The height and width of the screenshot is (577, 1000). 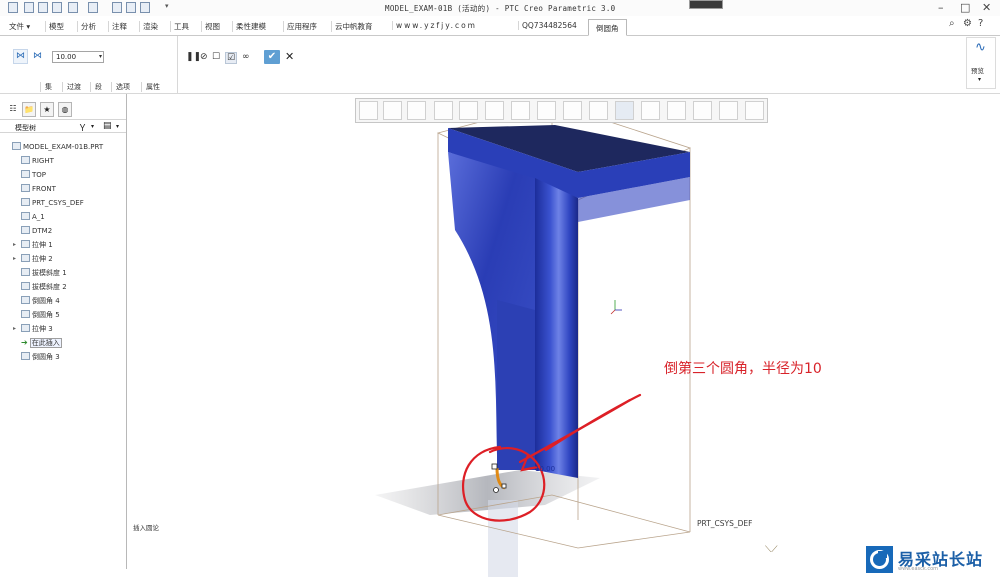 I want to click on view-toolbar, so click(x=561, y=110).